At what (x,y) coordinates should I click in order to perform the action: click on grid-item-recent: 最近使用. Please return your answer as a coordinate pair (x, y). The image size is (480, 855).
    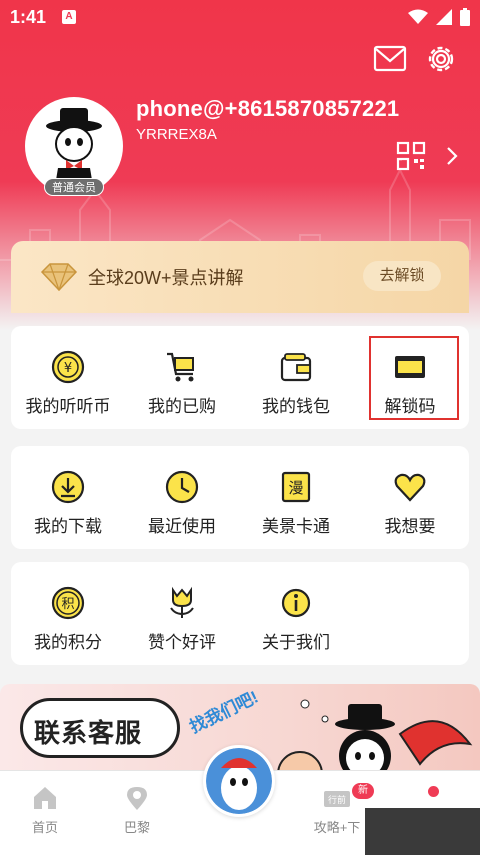
    Looking at the image, I should click on (182, 497).